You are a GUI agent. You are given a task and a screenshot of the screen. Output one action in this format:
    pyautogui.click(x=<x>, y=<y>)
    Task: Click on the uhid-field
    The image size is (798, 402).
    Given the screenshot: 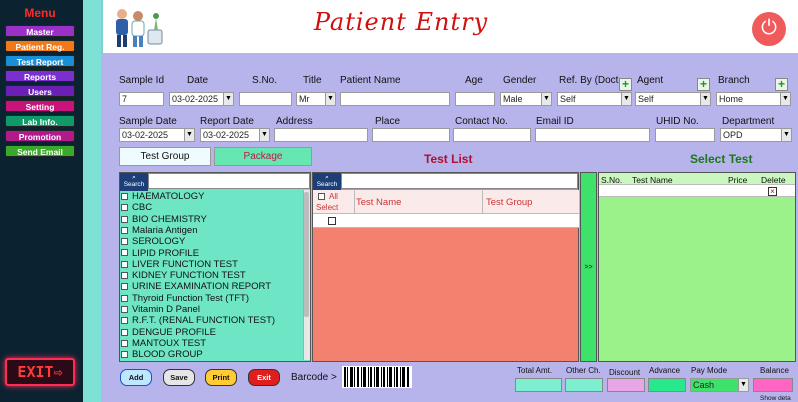 What is the action you would take?
    pyautogui.click(x=685, y=135)
    